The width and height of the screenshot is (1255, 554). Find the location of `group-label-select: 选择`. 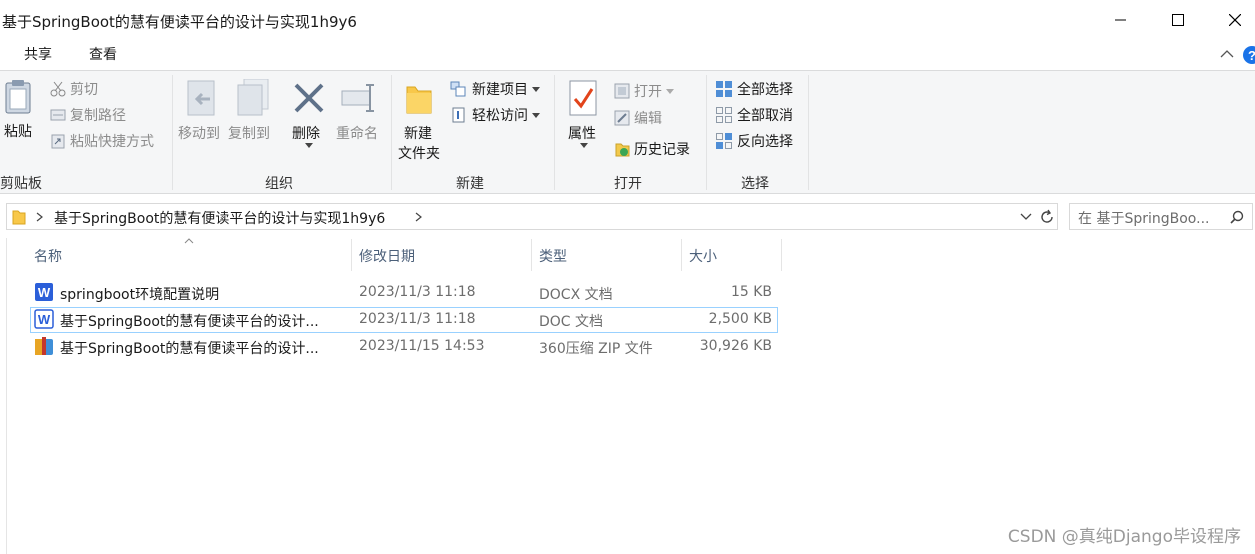

group-label-select: 选择 is located at coordinates (755, 184).